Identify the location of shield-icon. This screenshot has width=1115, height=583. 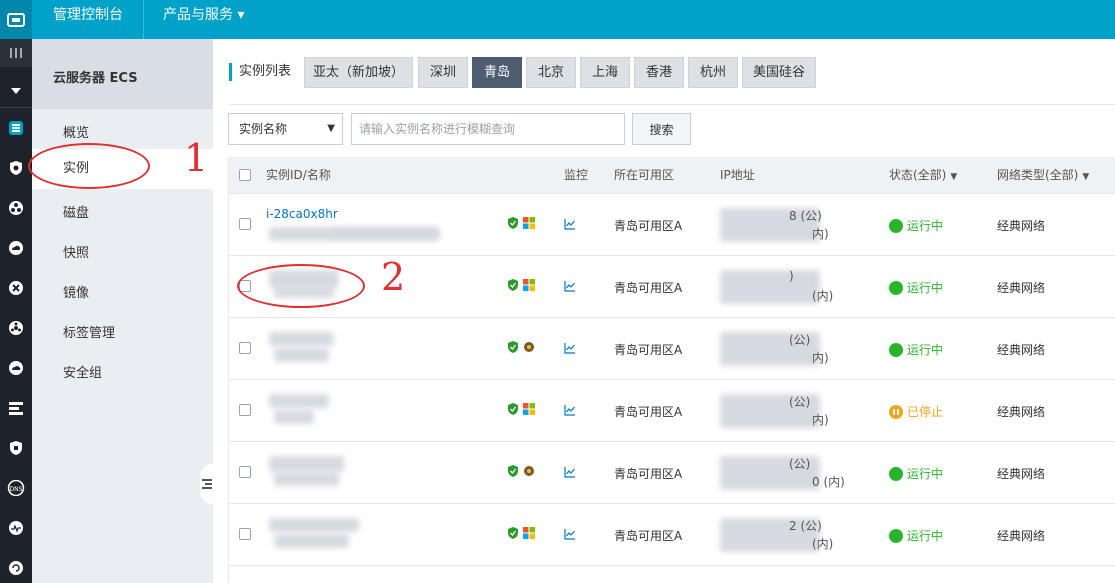
(16, 168).